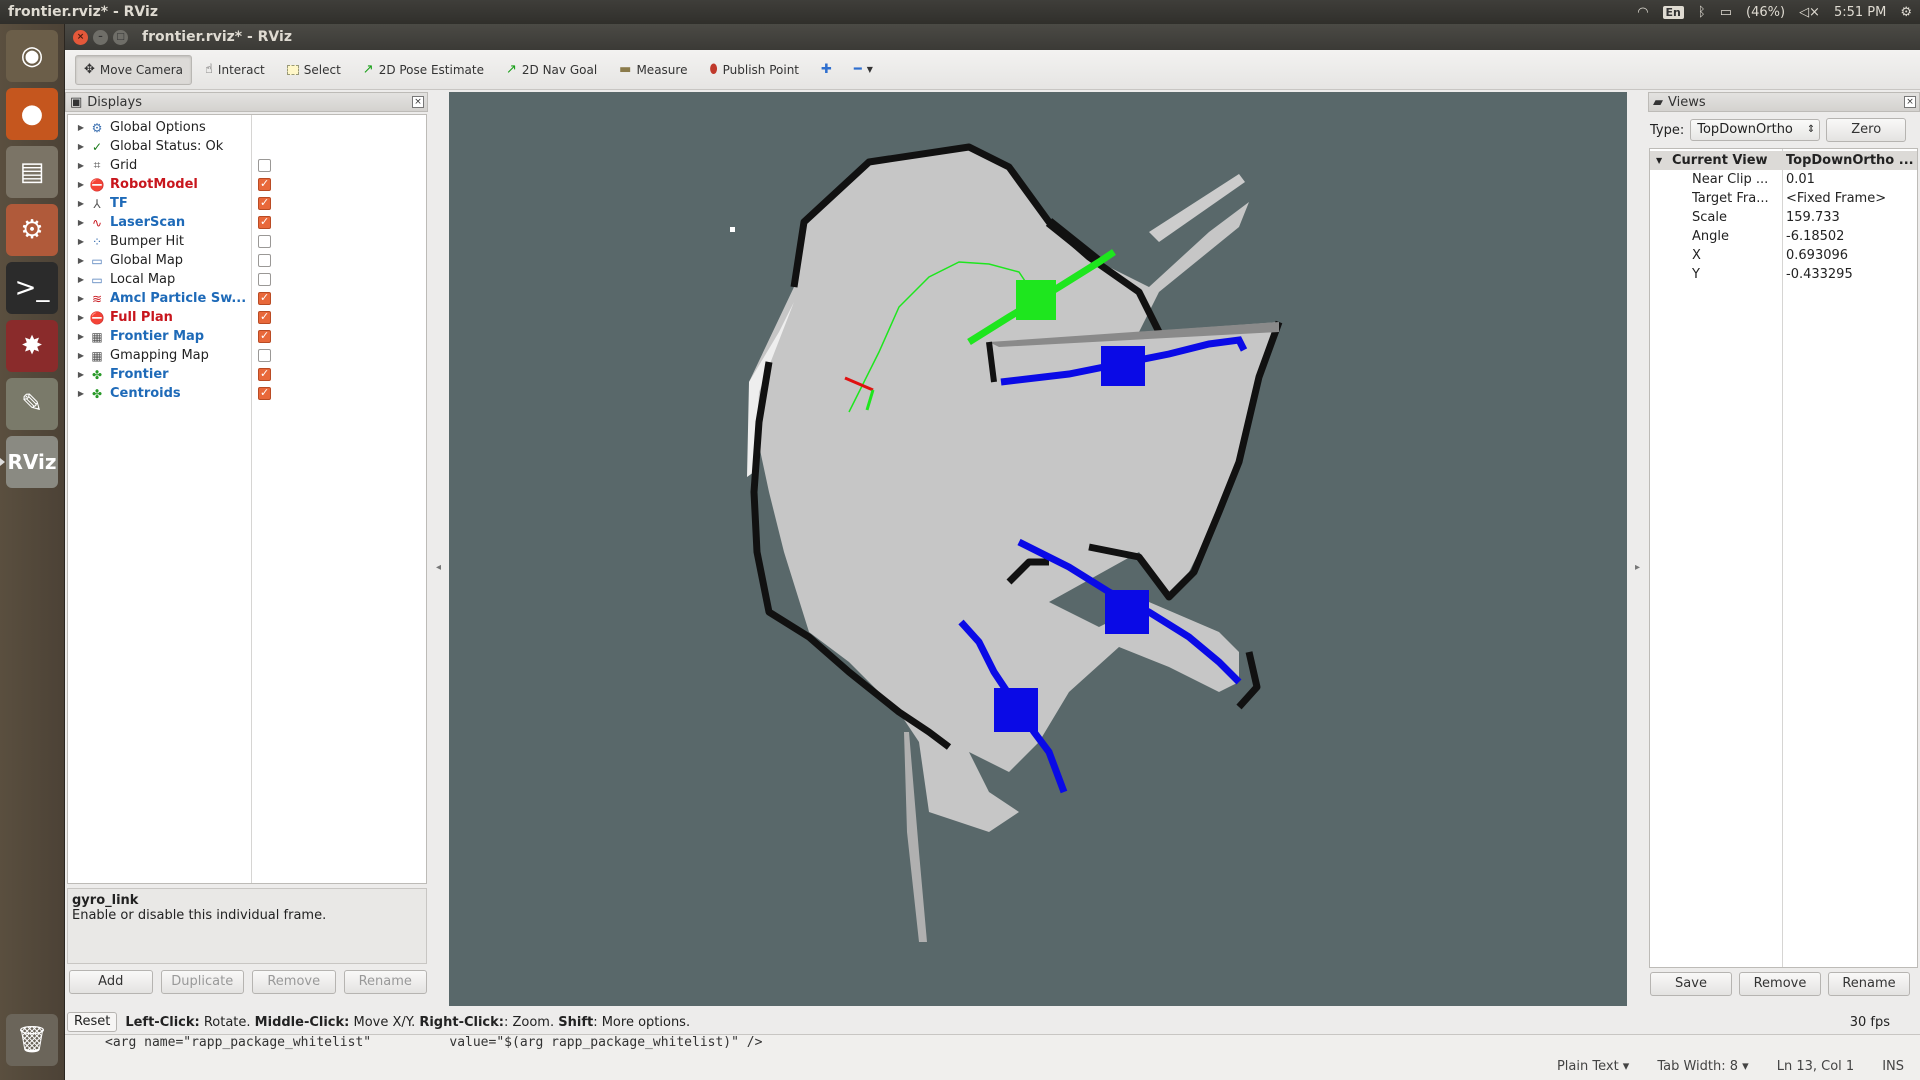 Image resolution: width=1920 pixels, height=1080 pixels. Describe the element at coordinates (80, 37) in the screenshot. I see `close-window-icon: ×` at that location.